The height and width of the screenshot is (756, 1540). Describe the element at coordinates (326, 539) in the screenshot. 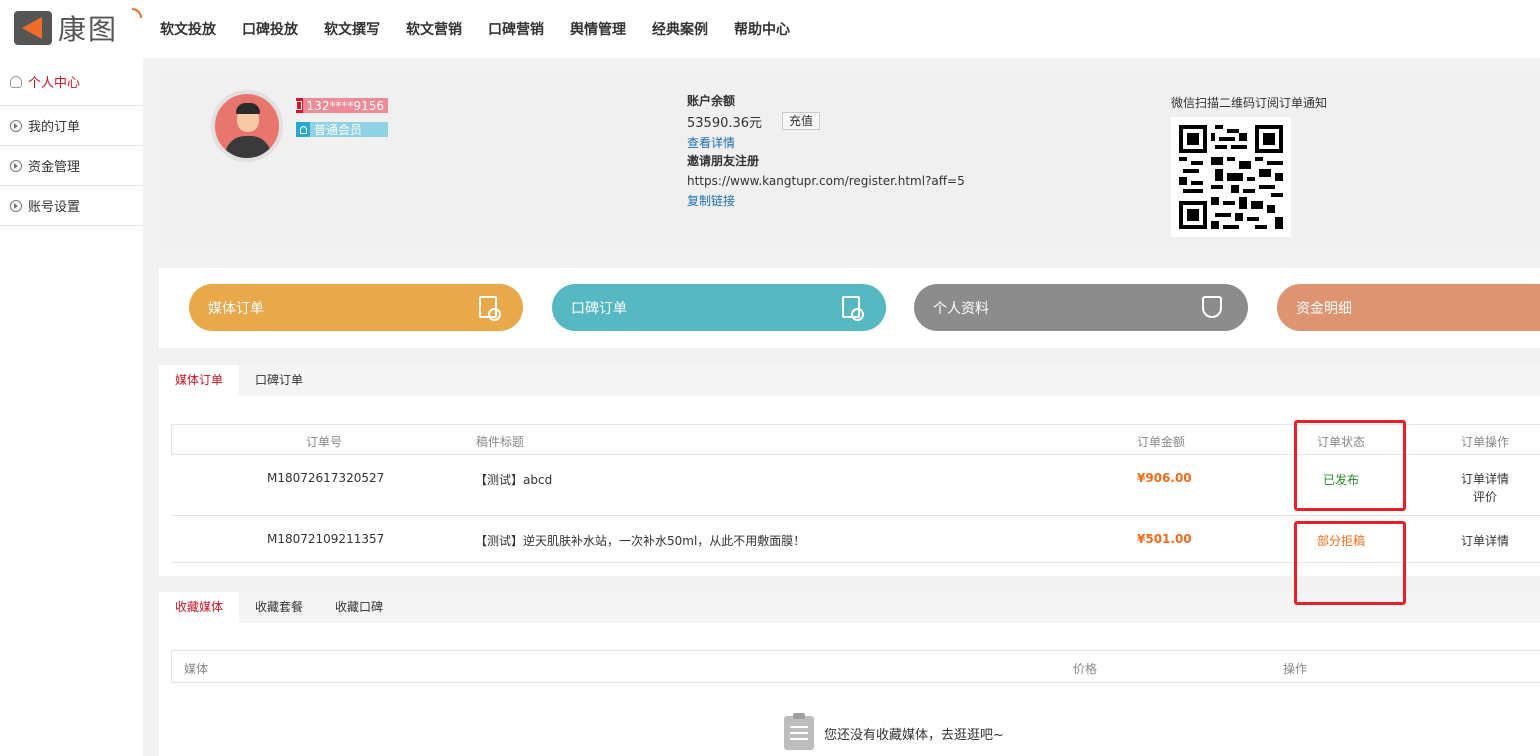

I see `order-id: M18072109211357` at that location.